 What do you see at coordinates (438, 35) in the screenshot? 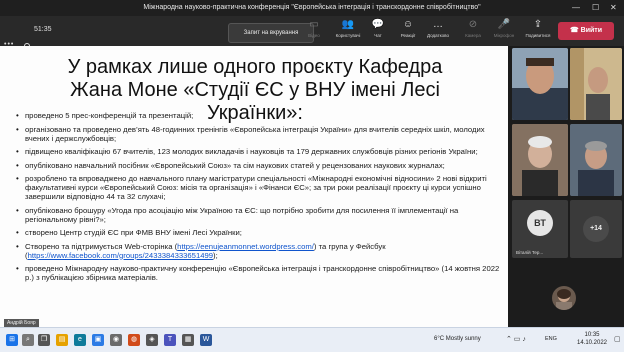
I see `more-label: Додатково` at bounding box center [438, 35].